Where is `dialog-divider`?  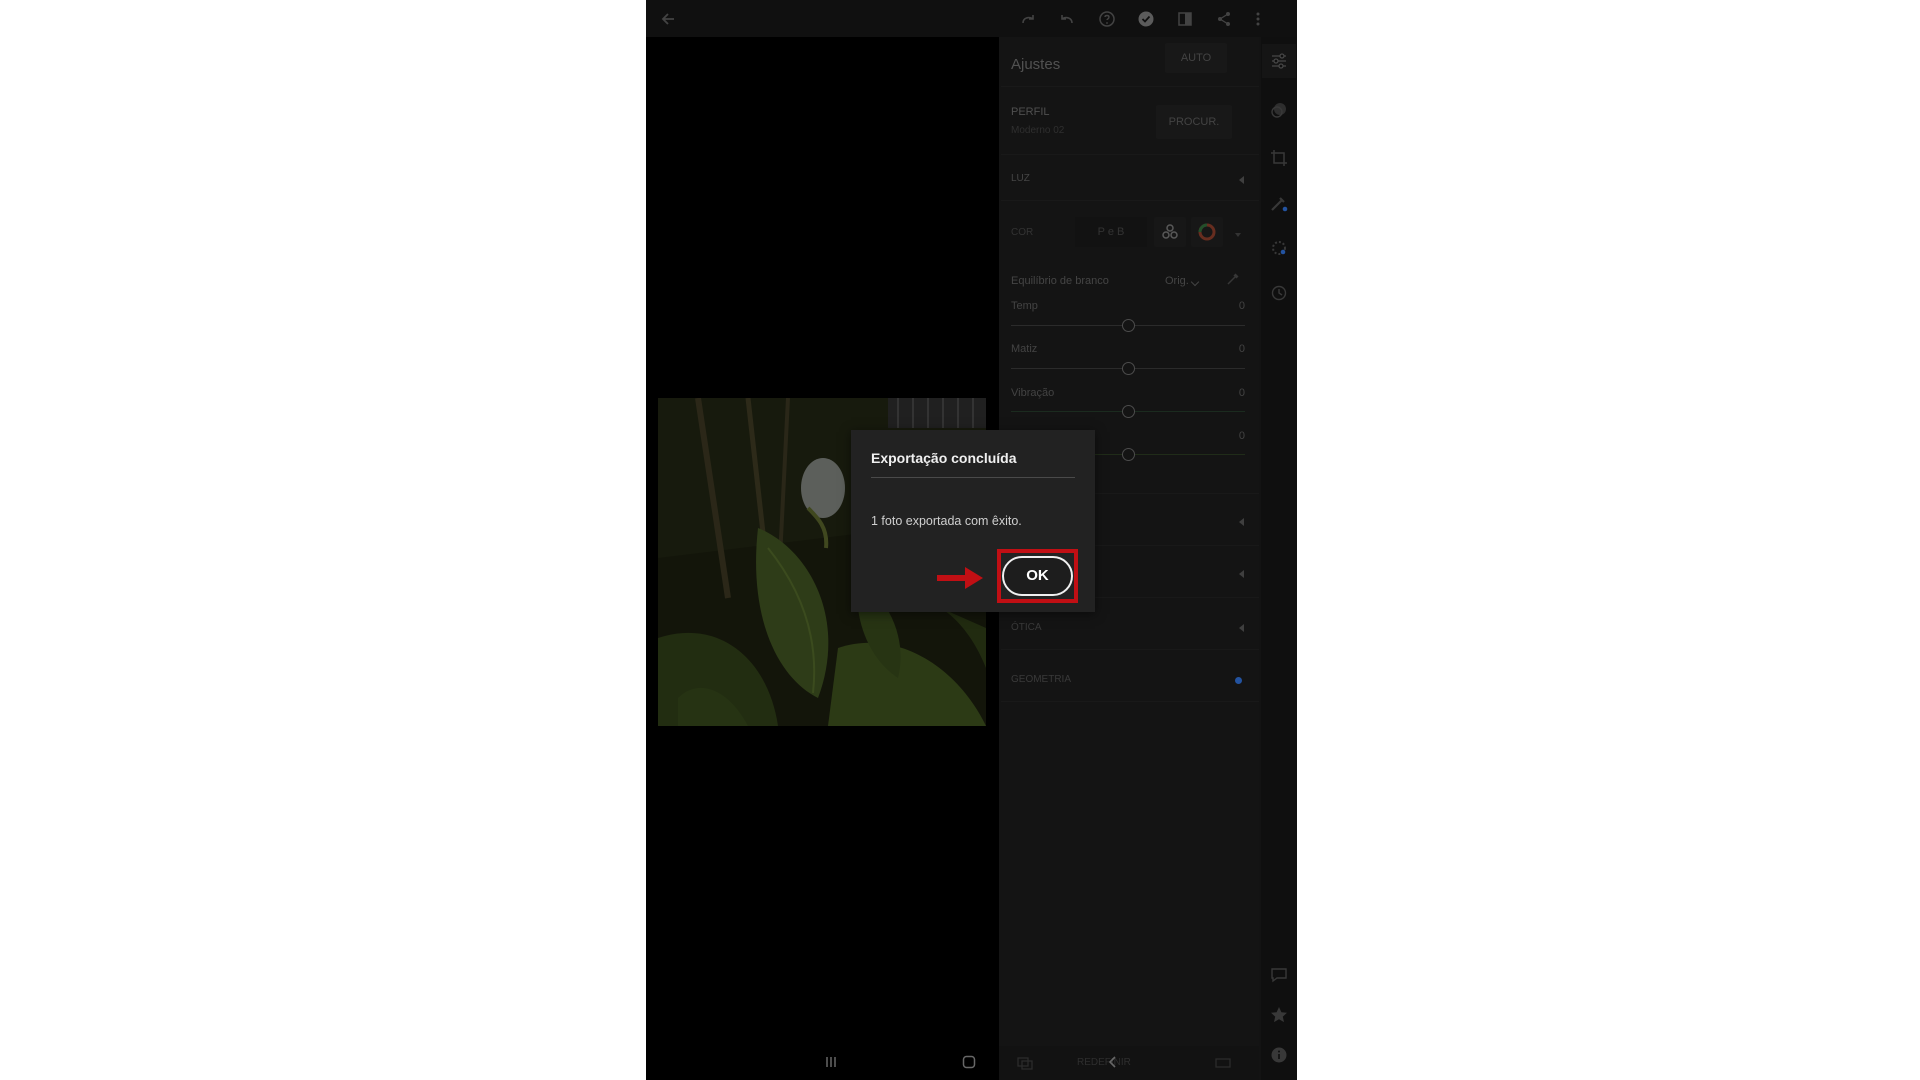 dialog-divider is located at coordinates (973, 477).